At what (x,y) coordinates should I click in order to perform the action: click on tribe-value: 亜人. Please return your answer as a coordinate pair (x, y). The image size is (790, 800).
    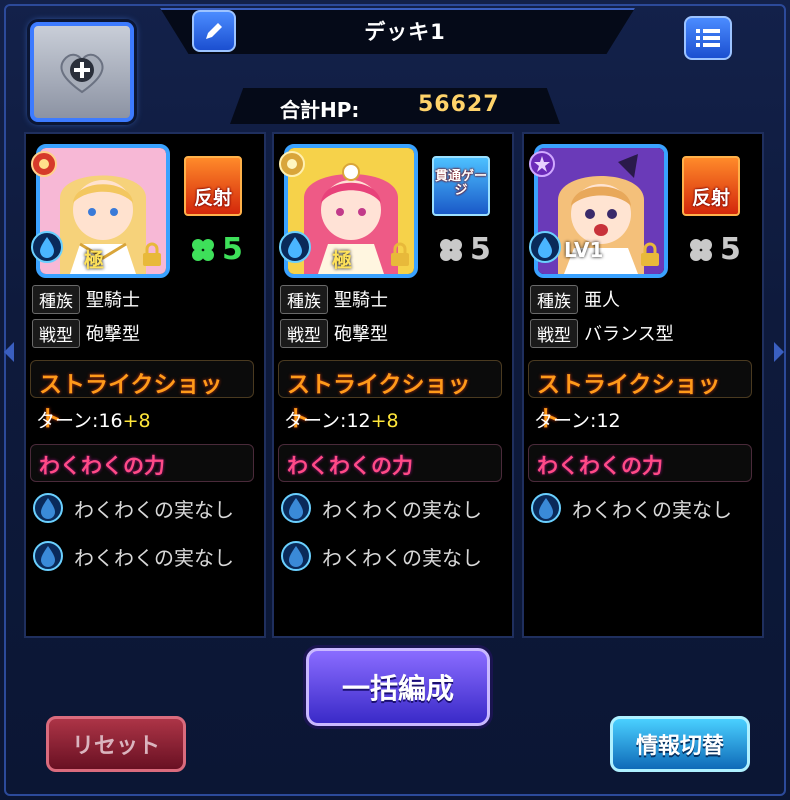
    Looking at the image, I should click on (602, 300).